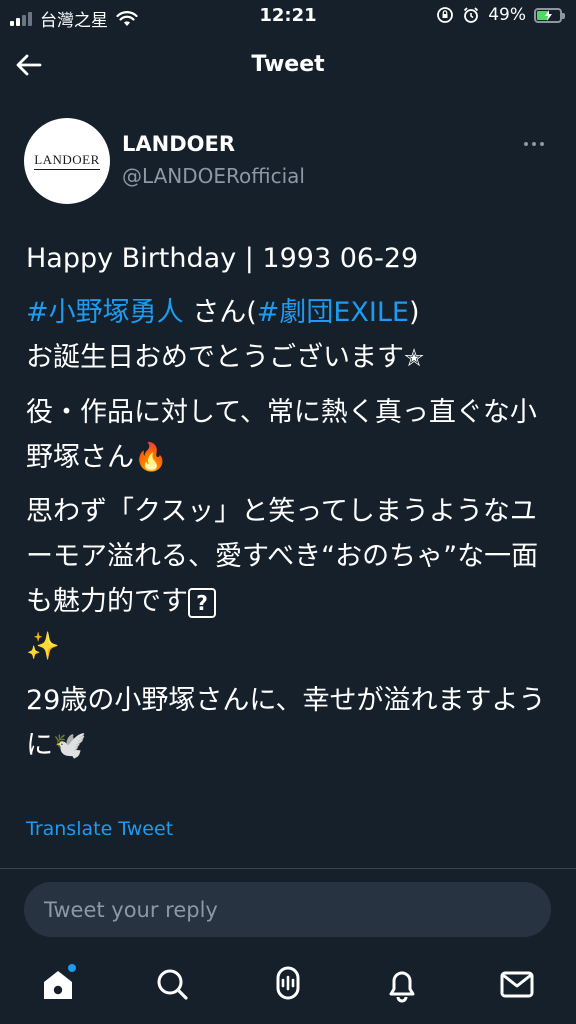  Describe the element at coordinates (222, 258) in the screenshot. I see `tweet-line-birthday: Happy Birthday | 1993 06-29` at that location.